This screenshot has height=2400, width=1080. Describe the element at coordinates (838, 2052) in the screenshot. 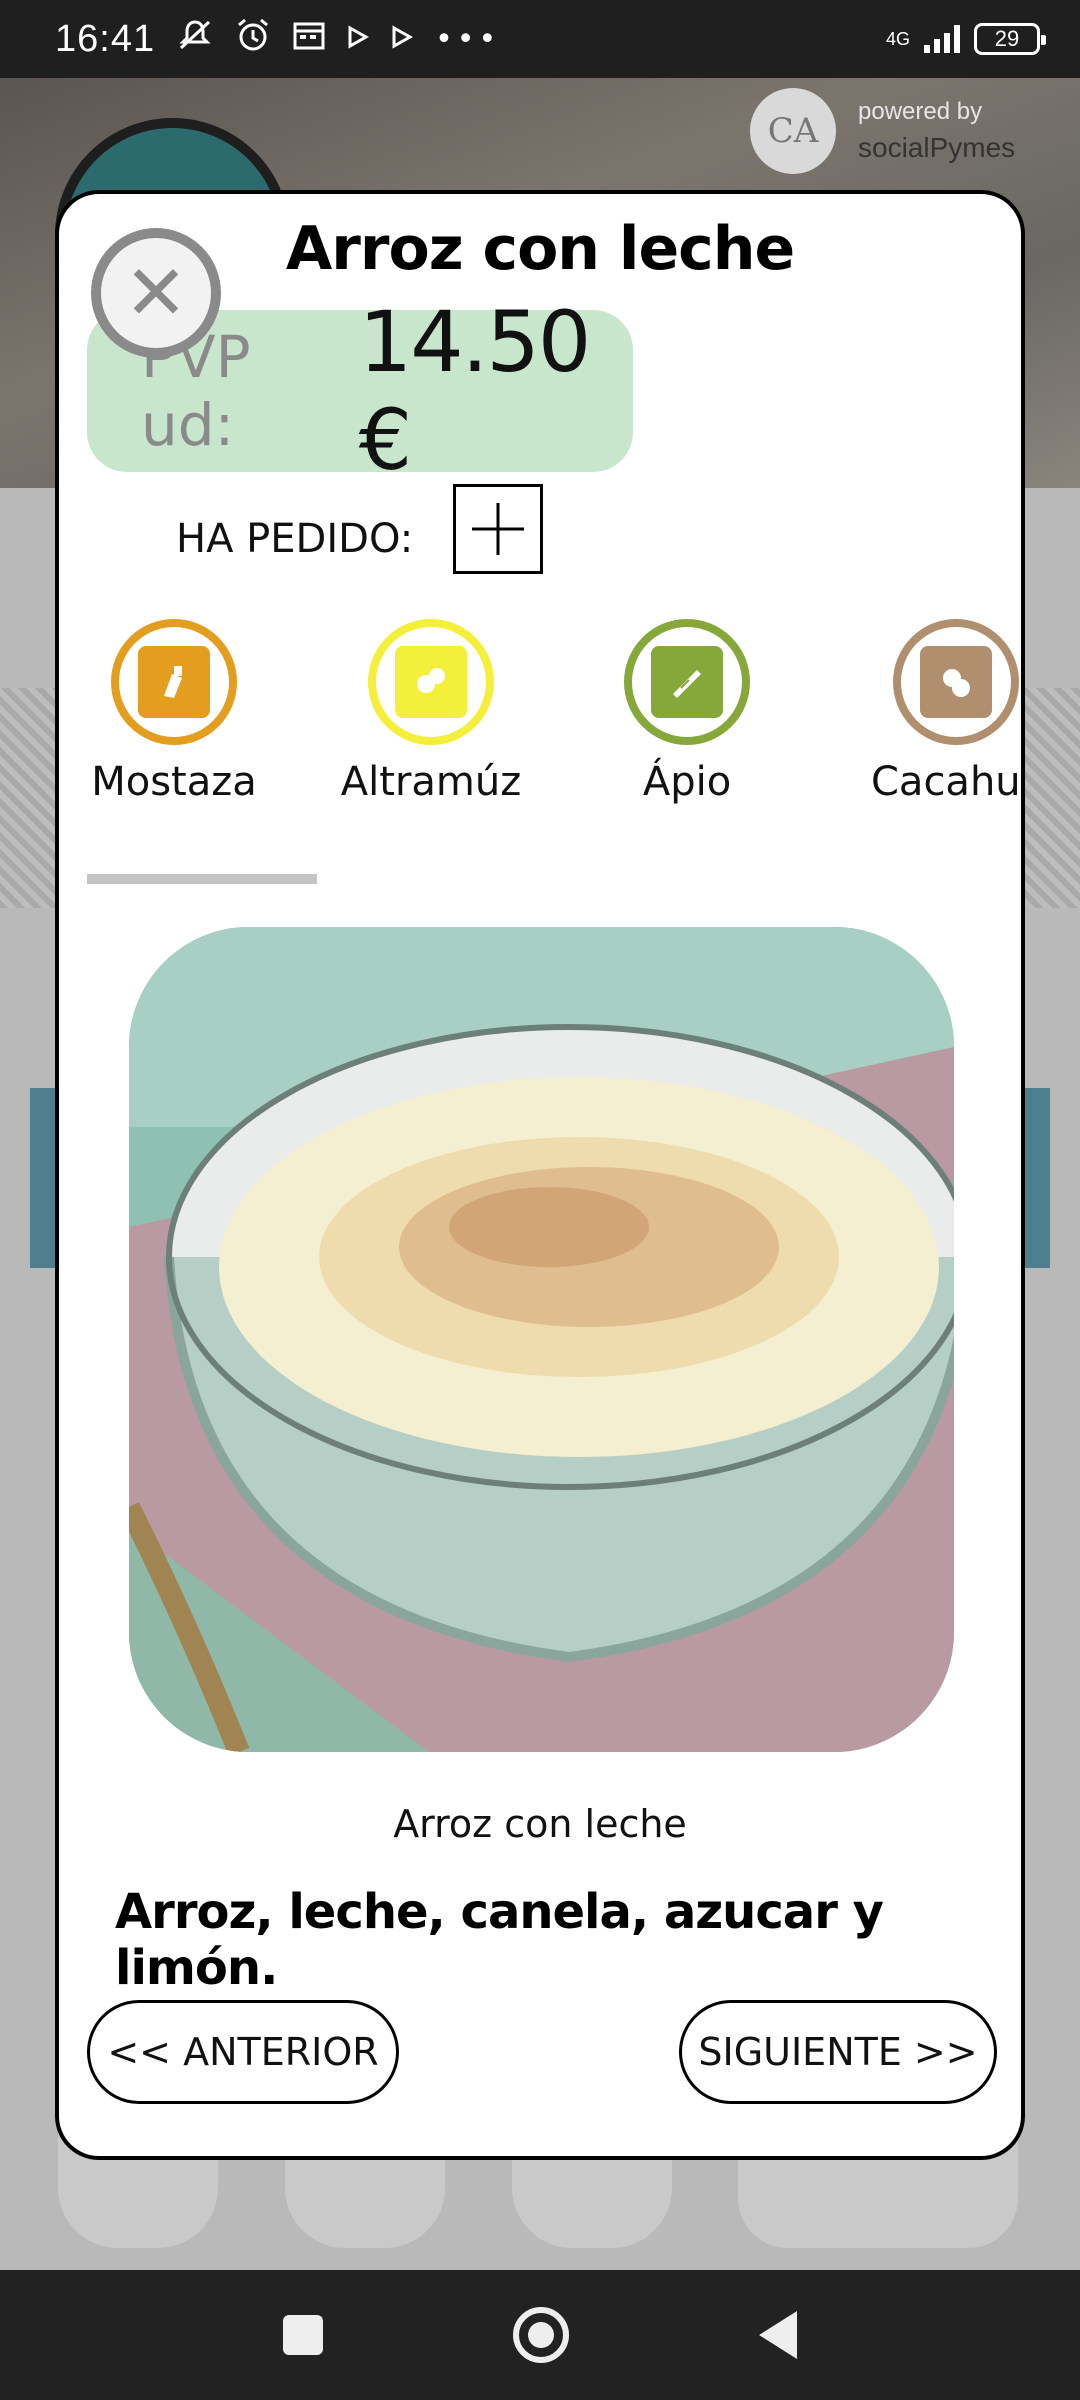

I see `next-button: SIGUIENTE >>` at that location.